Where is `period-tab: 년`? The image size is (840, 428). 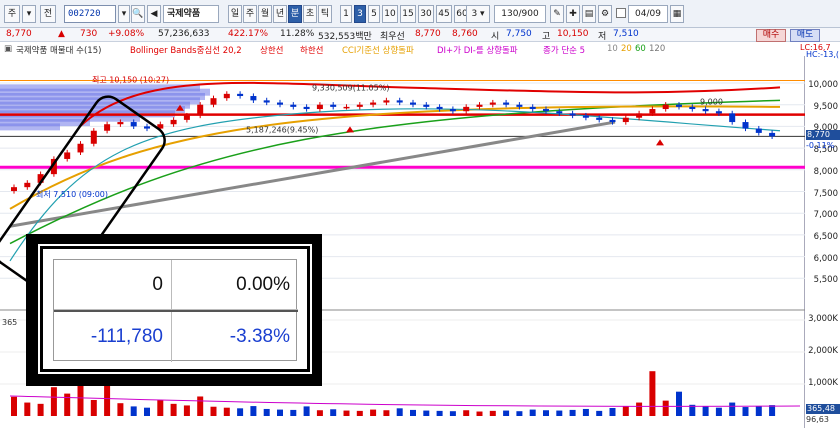
period-tab: 년 is located at coordinates (280, 14).